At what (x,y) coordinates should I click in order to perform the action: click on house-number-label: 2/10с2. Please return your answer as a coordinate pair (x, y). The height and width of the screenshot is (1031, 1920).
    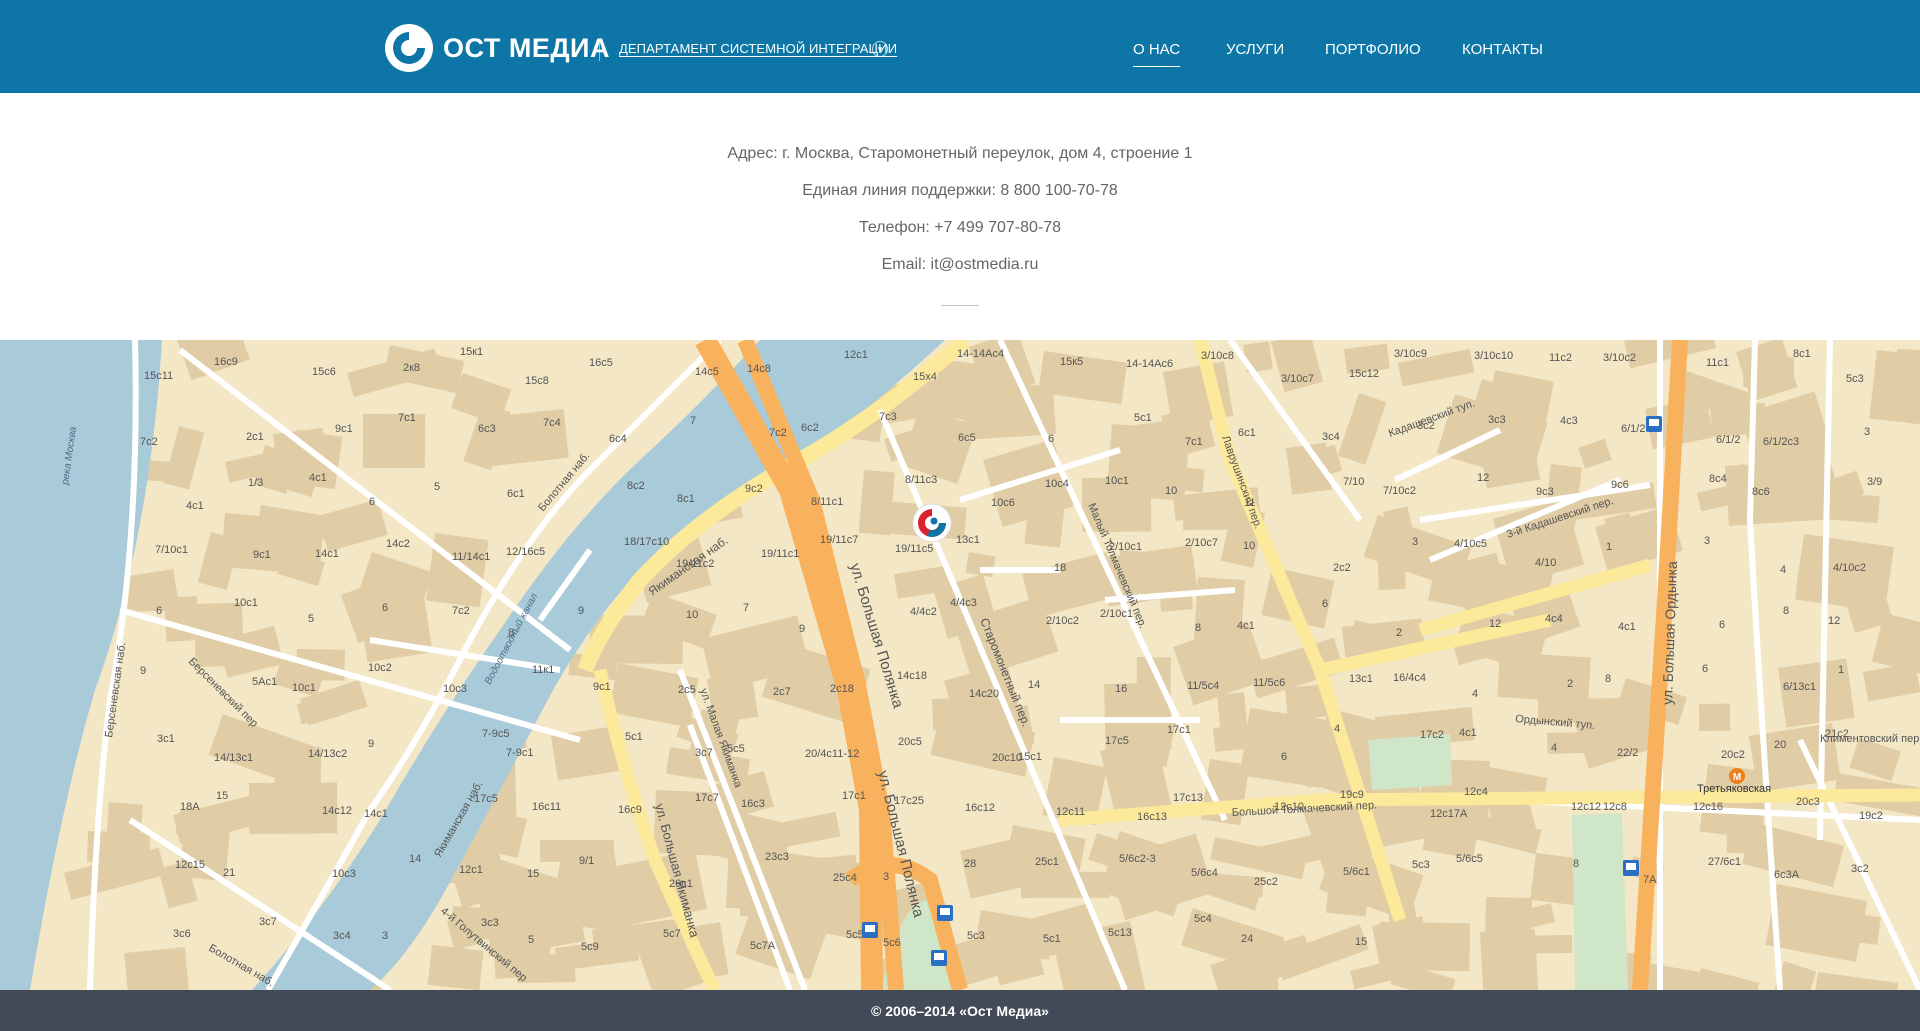
    Looking at the image, I should click on (1062, 621).